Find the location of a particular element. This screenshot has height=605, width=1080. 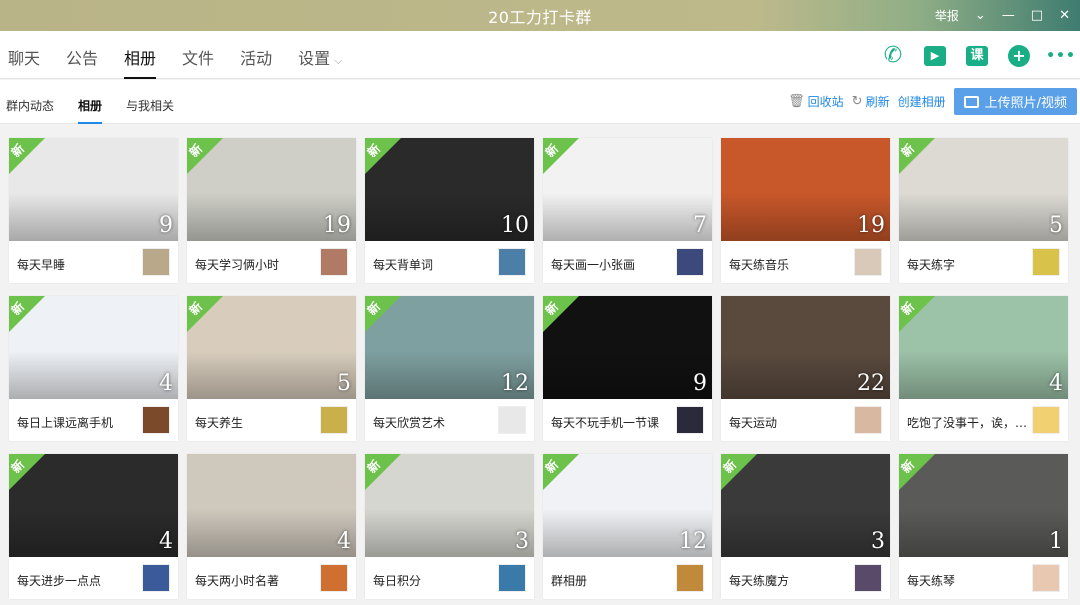

course-icon: 课 is located at coordinates (977, 56).